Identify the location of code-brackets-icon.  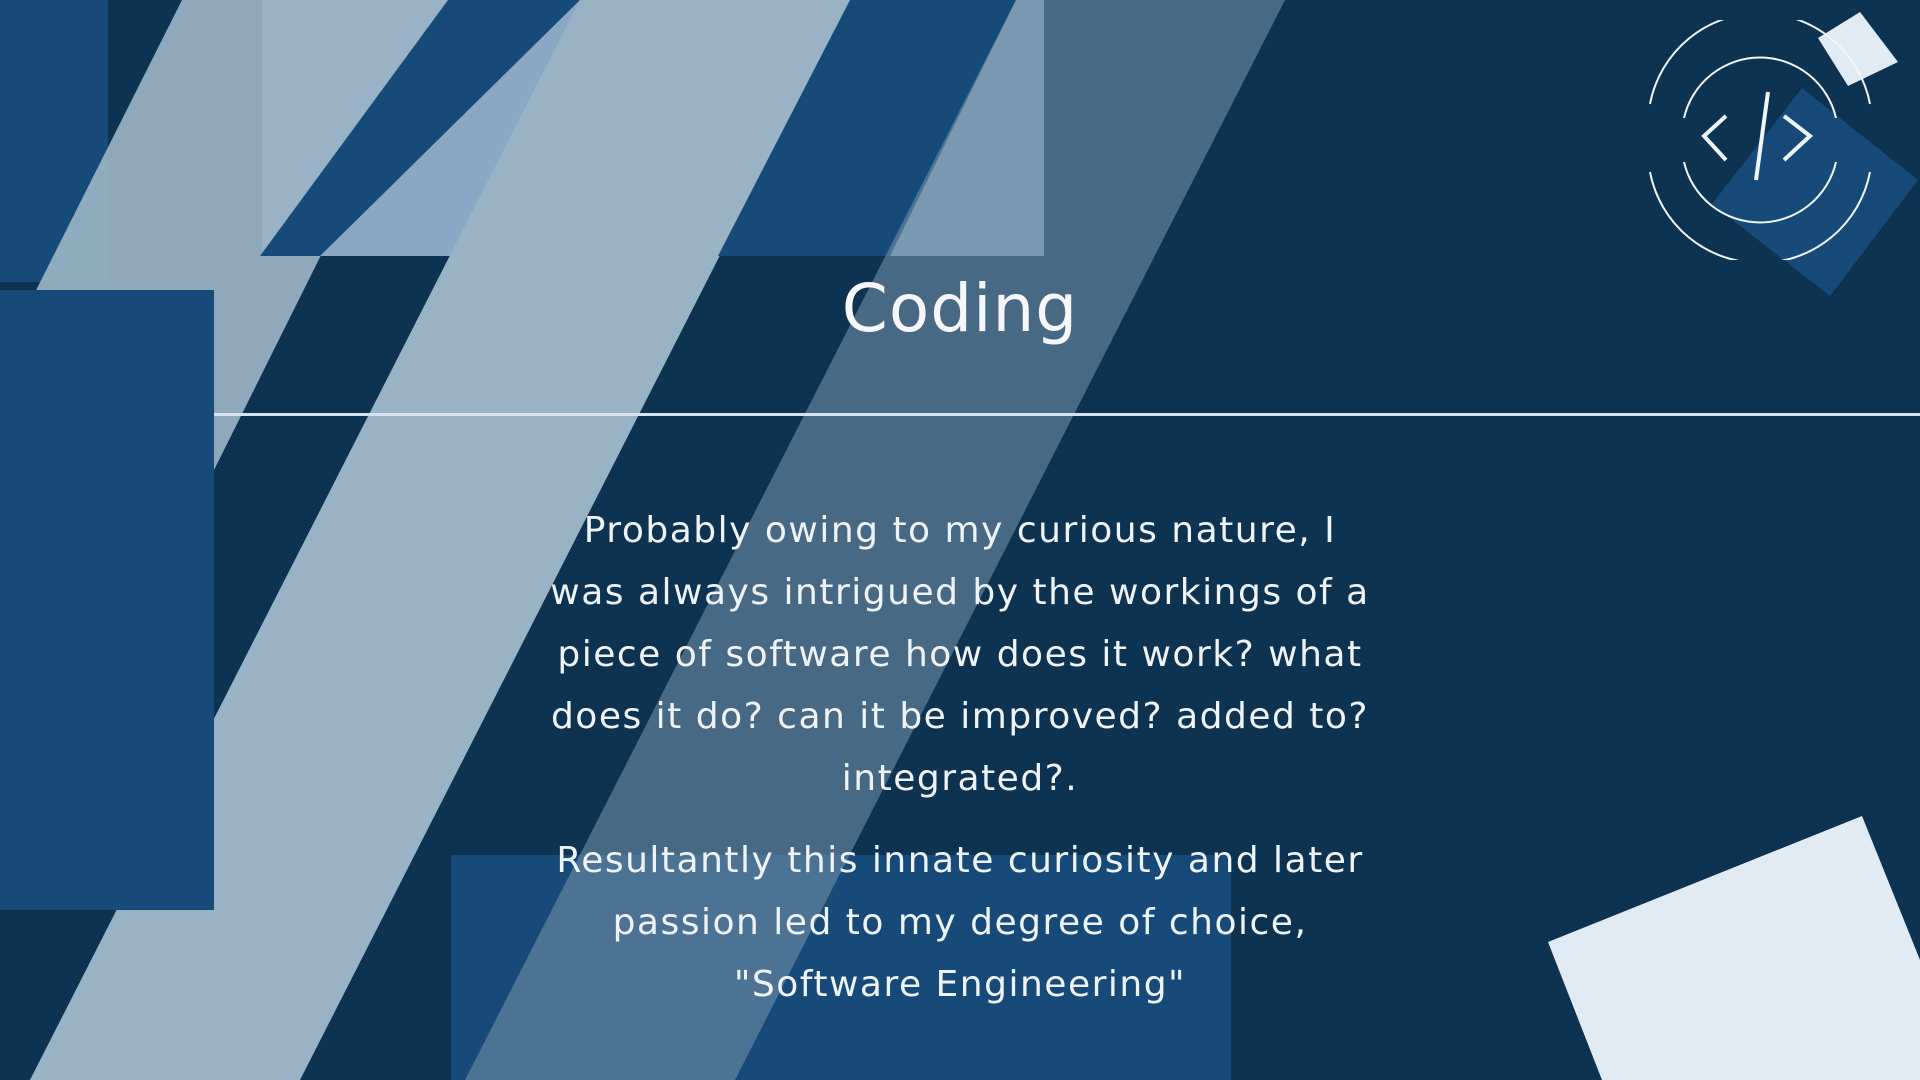
(1760, 138).